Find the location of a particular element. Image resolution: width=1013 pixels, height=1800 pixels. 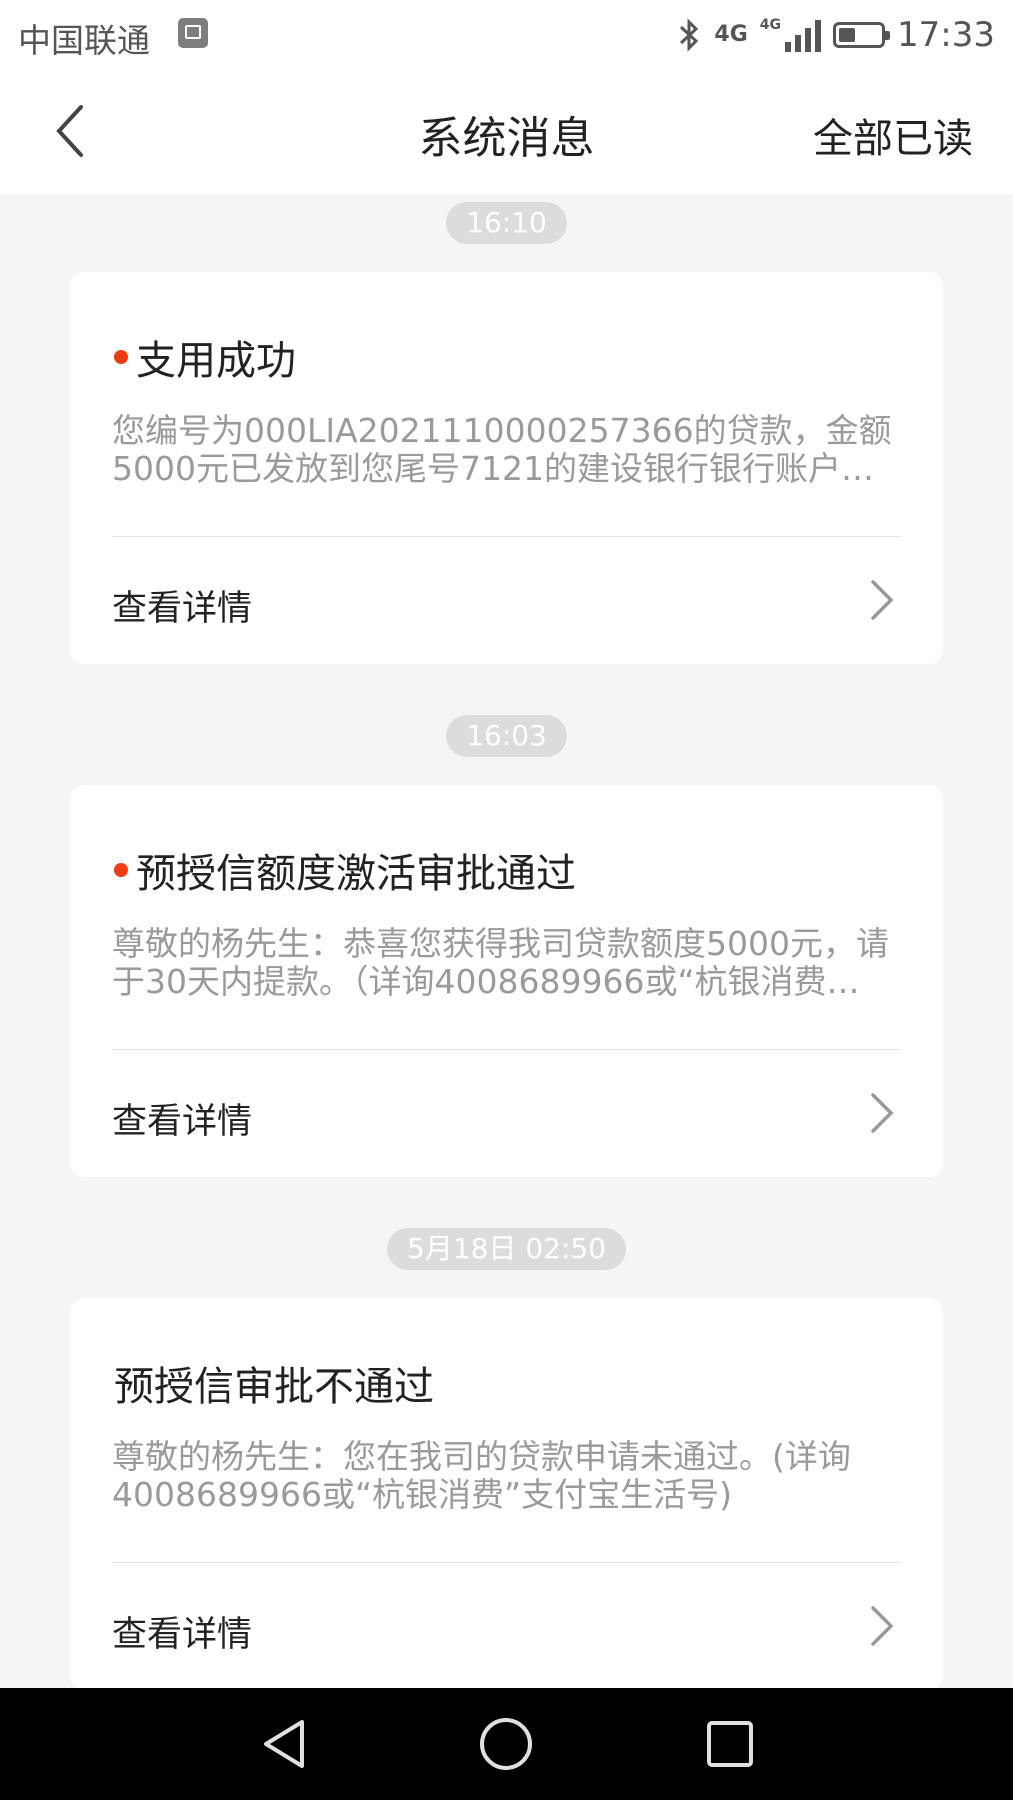

mark-all-read-button: 全部已读 is located at coordinates (893, 135).